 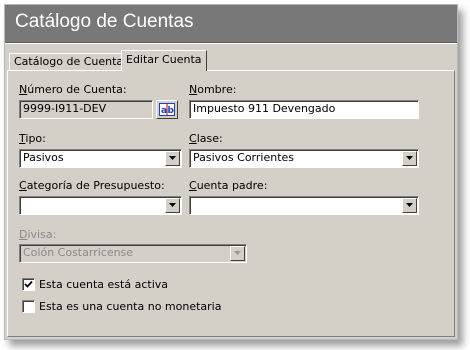 I want to click on nonmonetary-account-checkbox, so click(x=28, y=306).